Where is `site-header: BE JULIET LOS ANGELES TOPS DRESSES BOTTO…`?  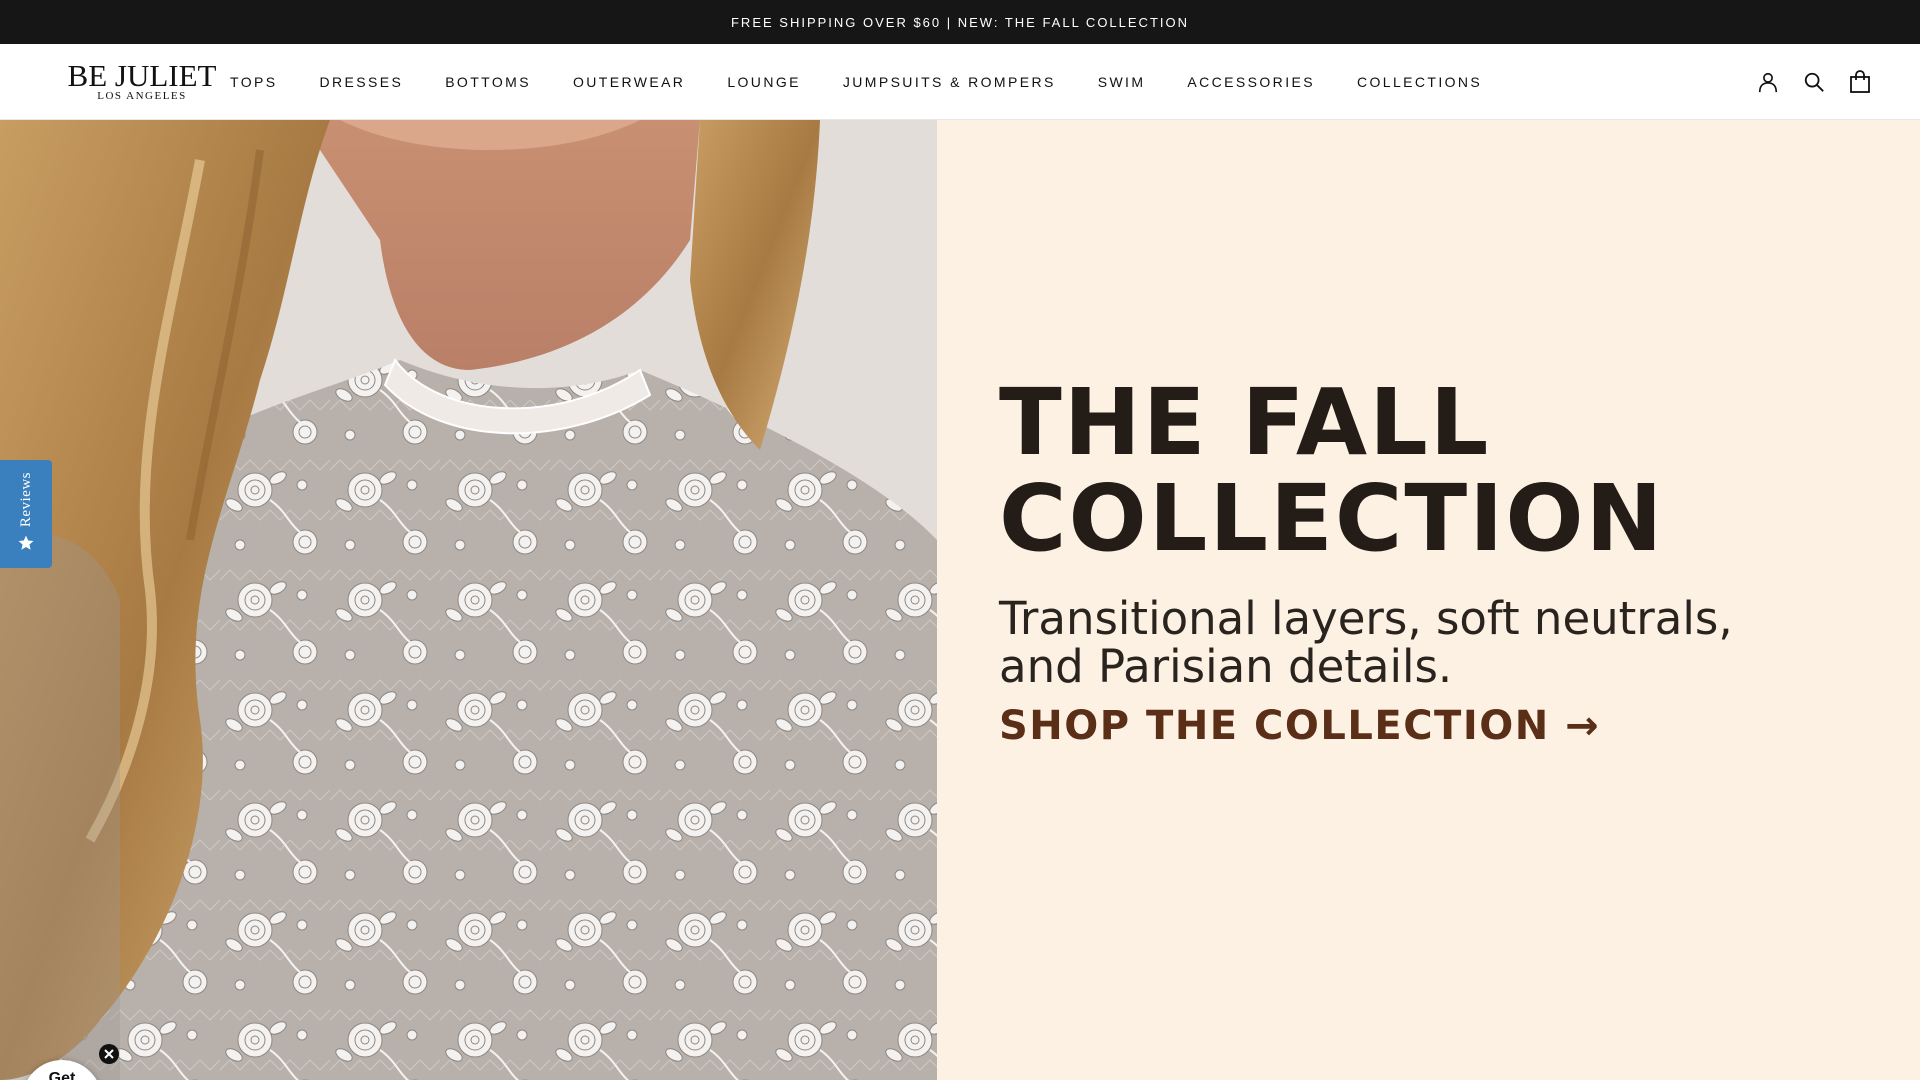 site-header: BE JULIET LOS ANGELES TOPS DRESSES BOTTO… is located at coordinates (960, 82).